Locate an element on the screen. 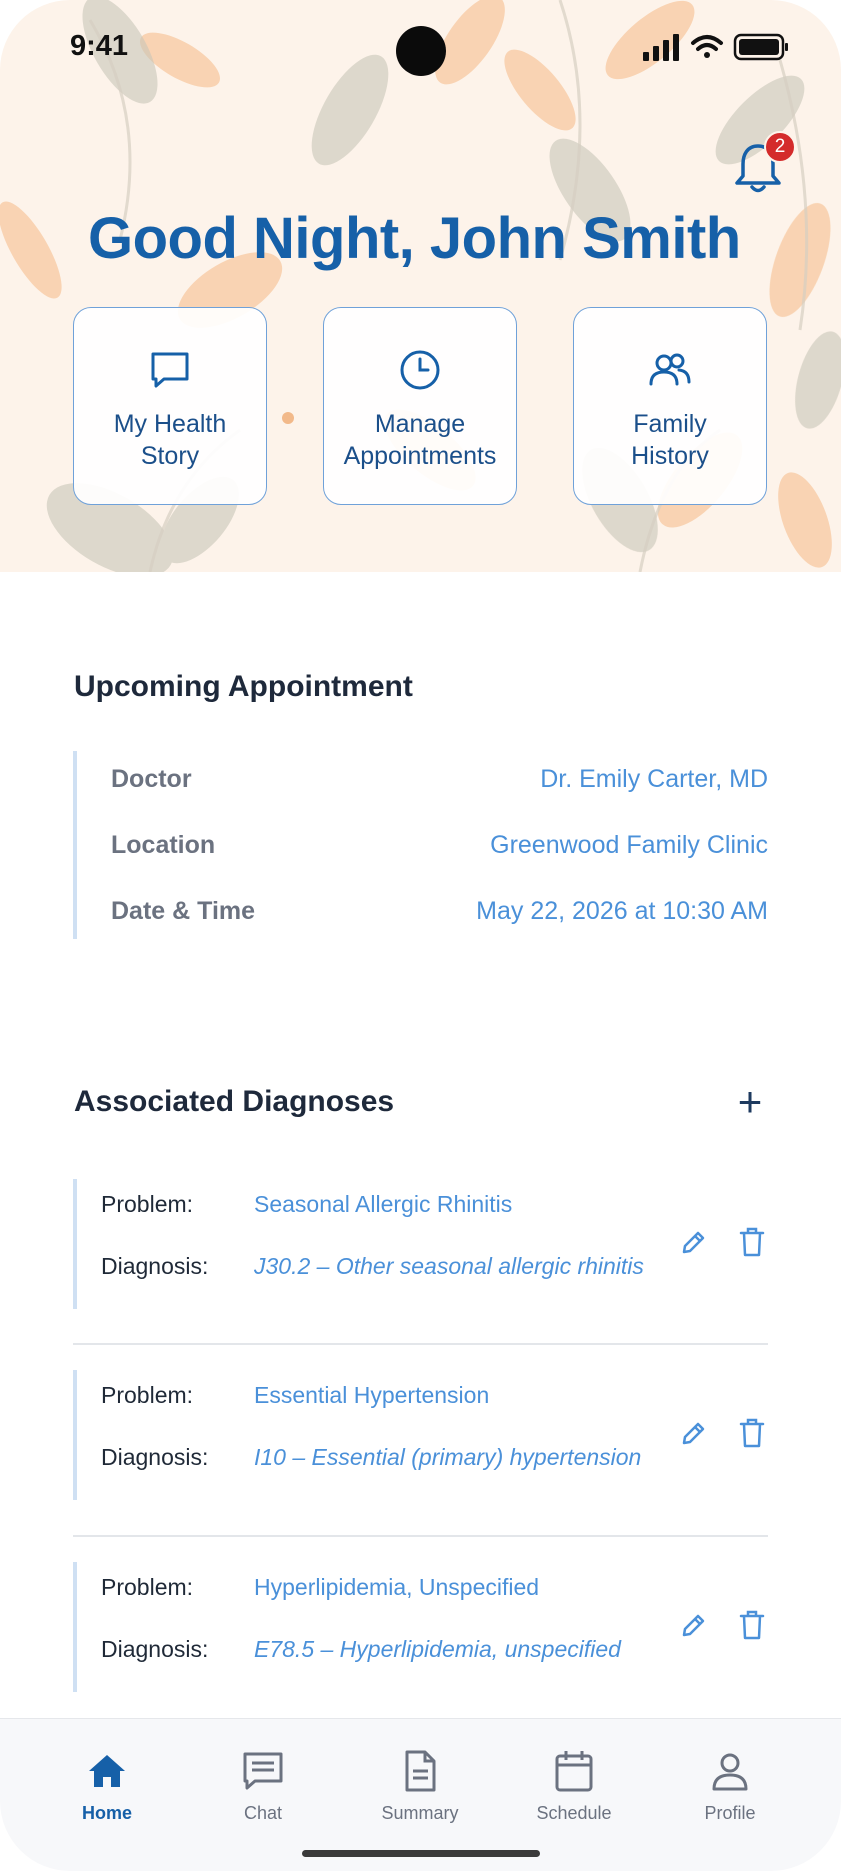  calendar-icon is located at coordinates (574, 1771).